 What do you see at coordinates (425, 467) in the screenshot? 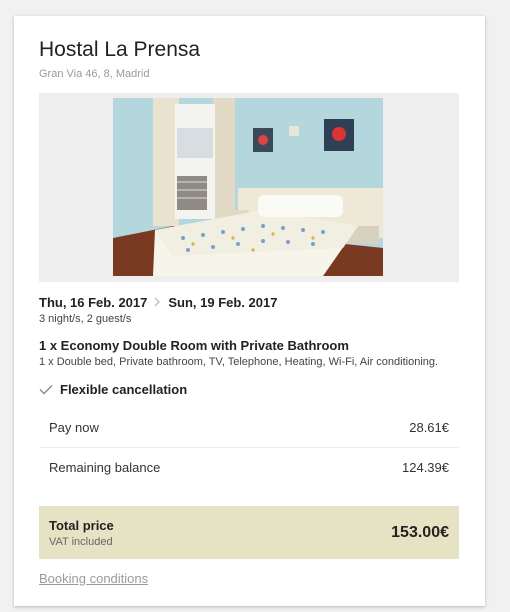
I see `remaining-balance-amount: 124.39€` at bounding box center [425, 467].